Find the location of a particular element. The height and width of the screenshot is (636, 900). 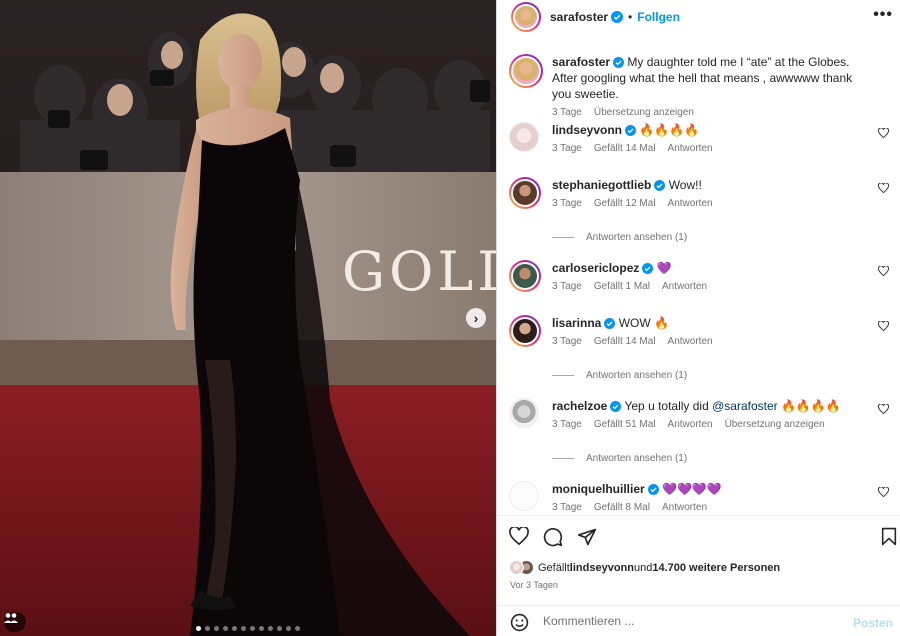

comment-username: lindseyvonn is located at coordinates (587, 130).